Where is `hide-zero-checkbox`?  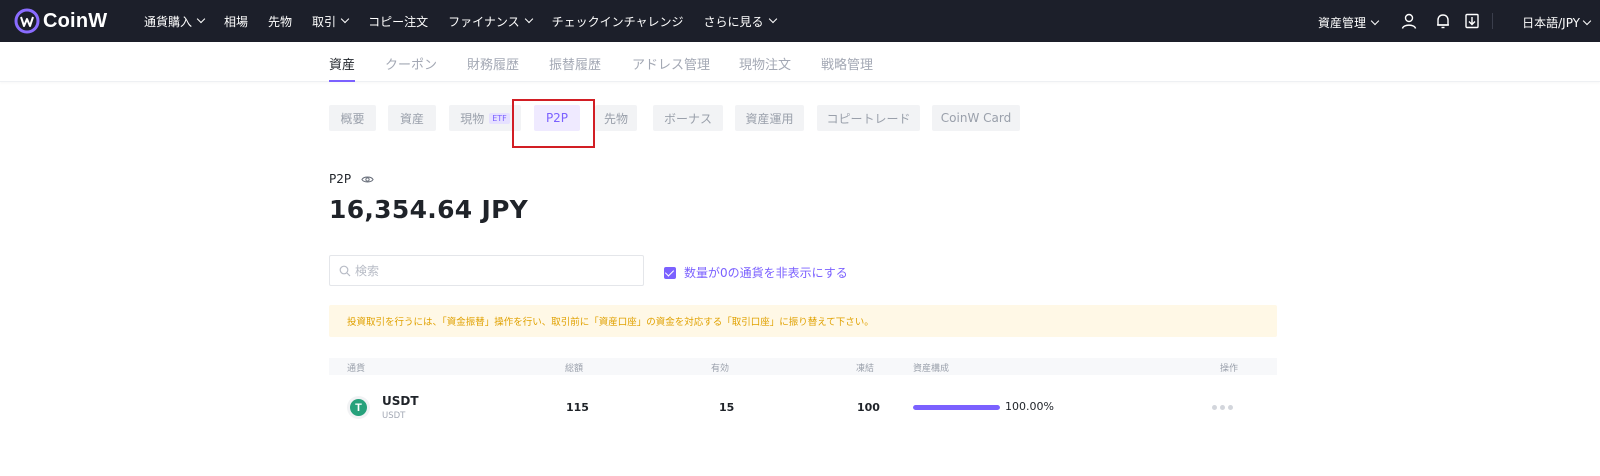 hide-zero-checkbox is located at coordinates (670, 272).